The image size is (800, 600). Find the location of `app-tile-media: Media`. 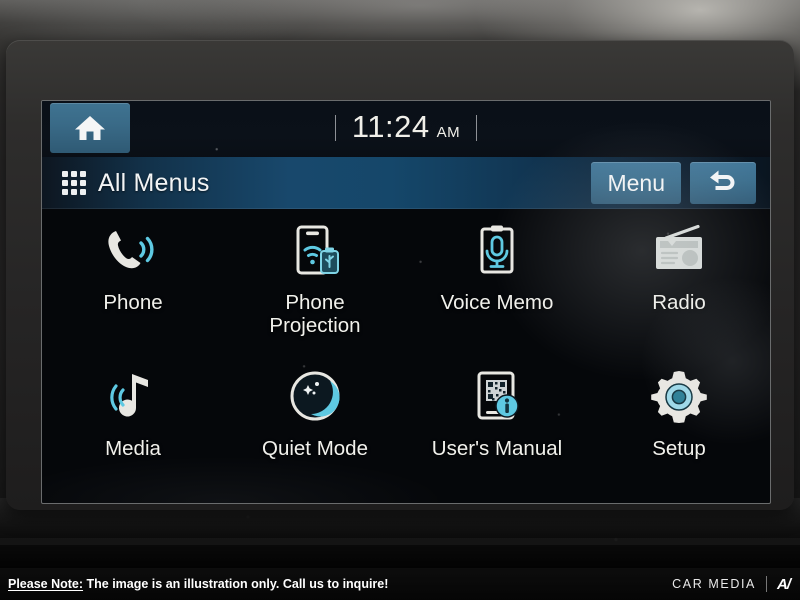

app-tile-media: Media is located at coordinates (133, 431).